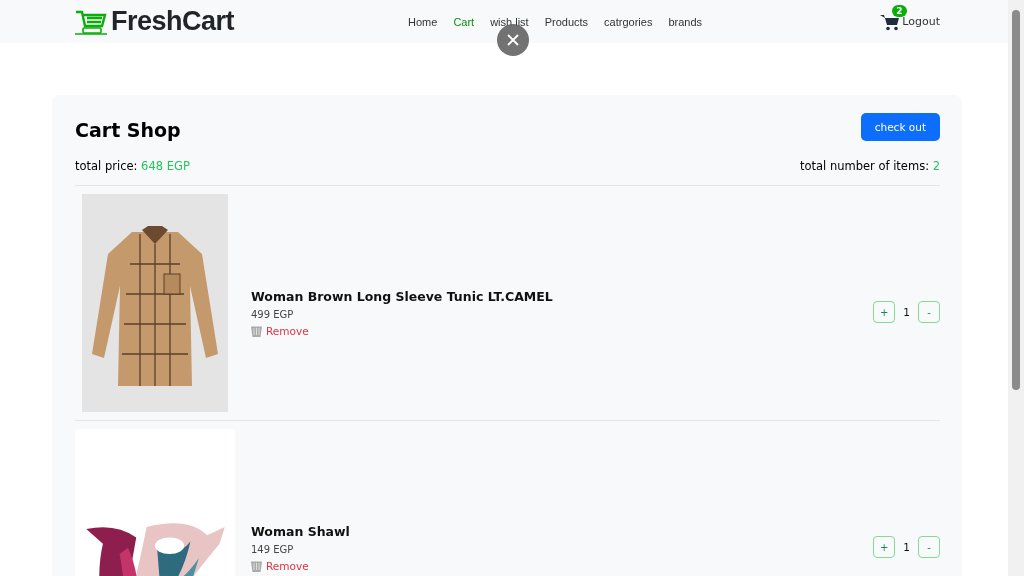 This screenshot has height=576, width=1024. I want to click on brand-name: FreshCart, so click(173, 21).